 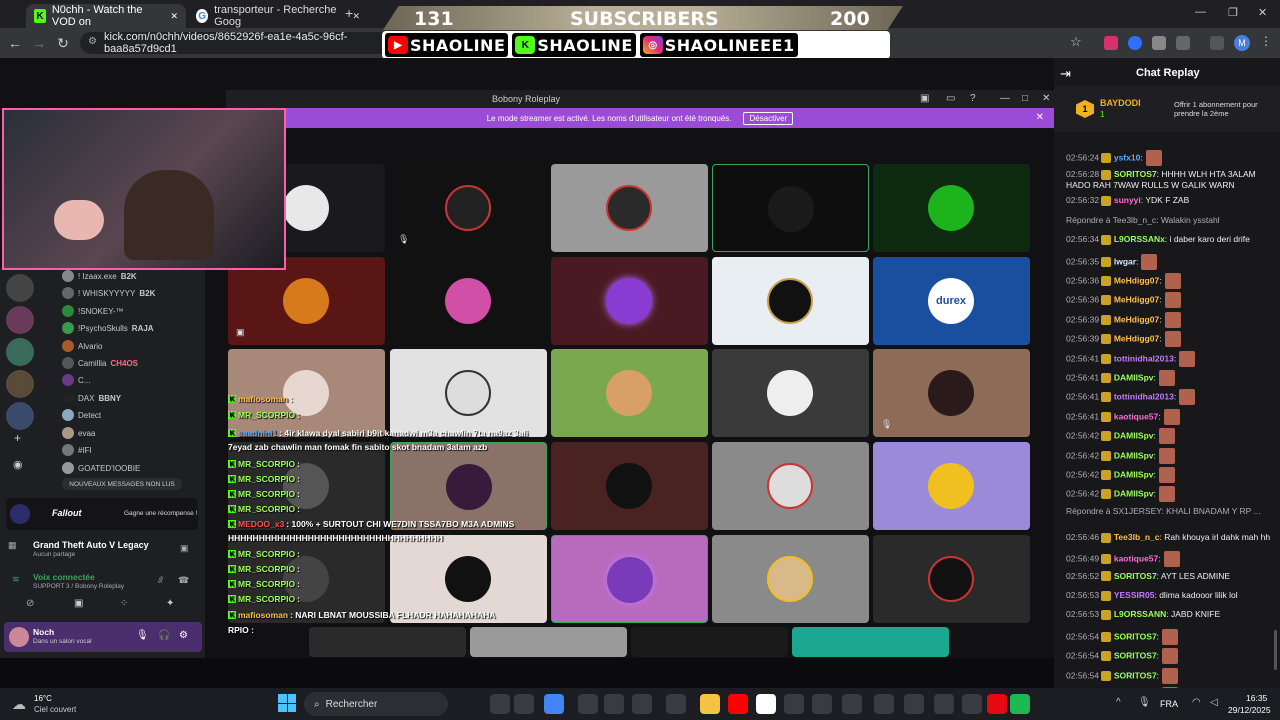 What do you see at coordinates (77, 450) in the screenshot?
I see `member-item: #IFI` at bounding box center [77, 450].